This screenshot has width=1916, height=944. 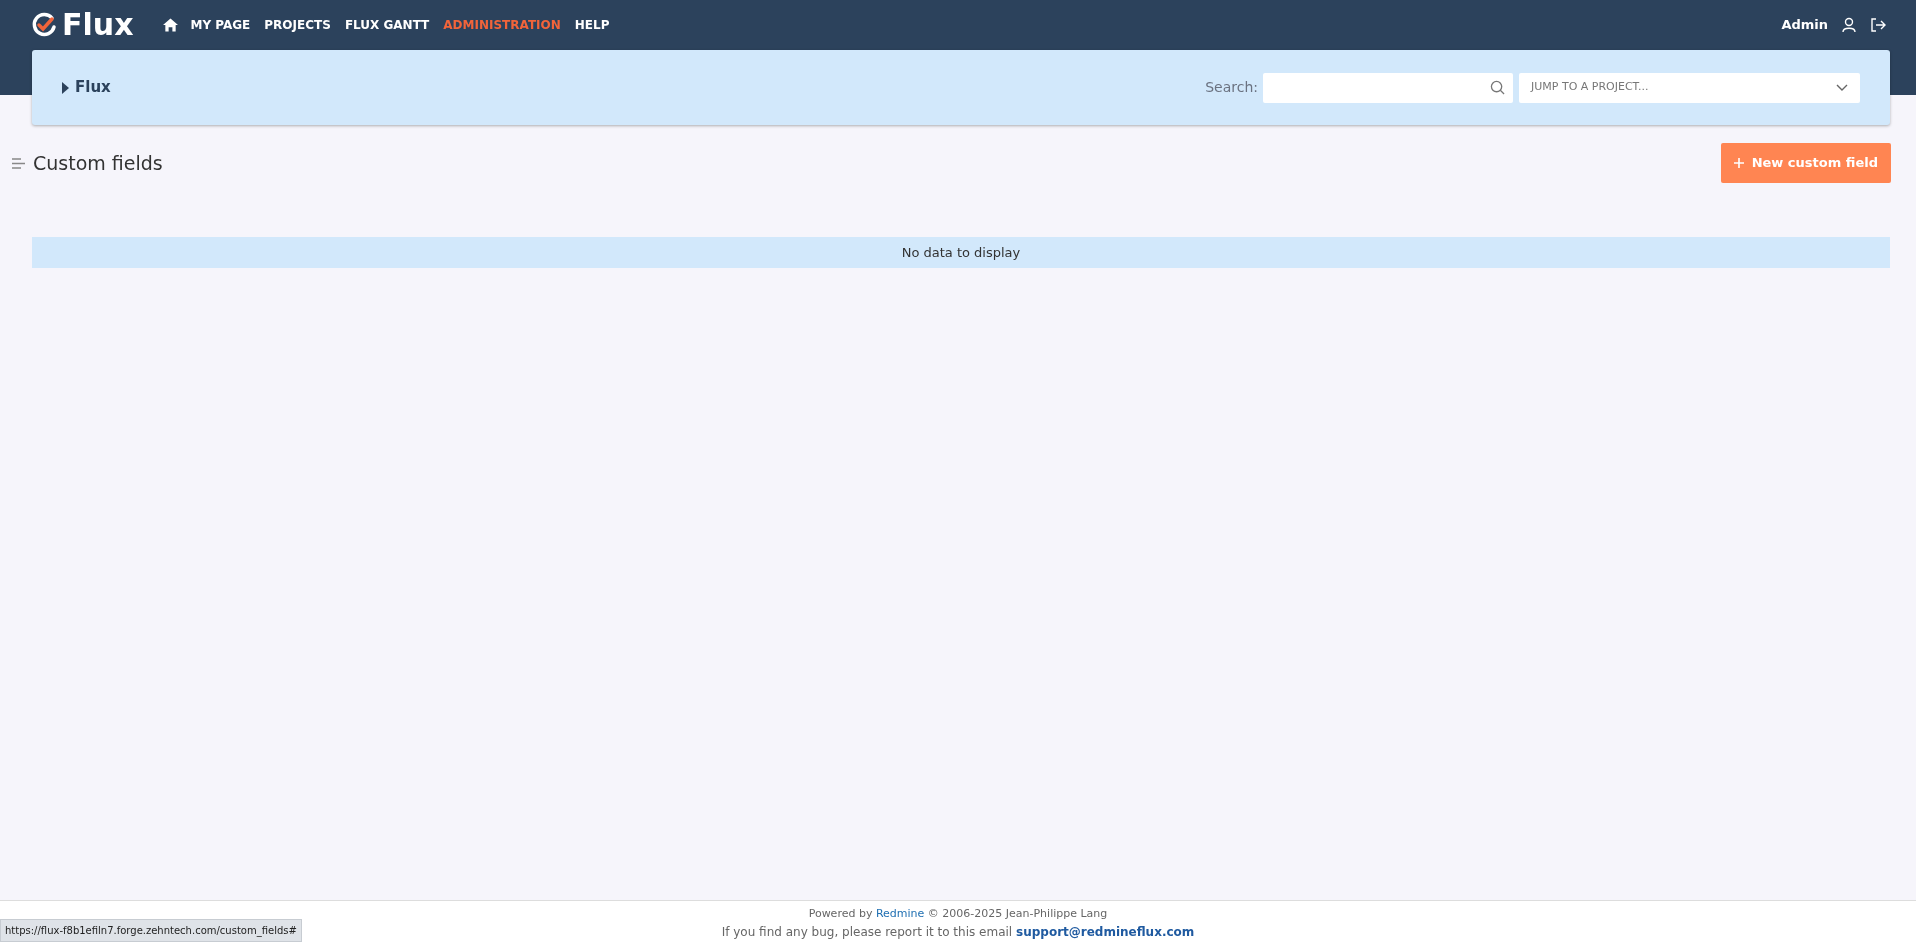 I want to click on nav-link: HELP, so click(x=592, y=25).